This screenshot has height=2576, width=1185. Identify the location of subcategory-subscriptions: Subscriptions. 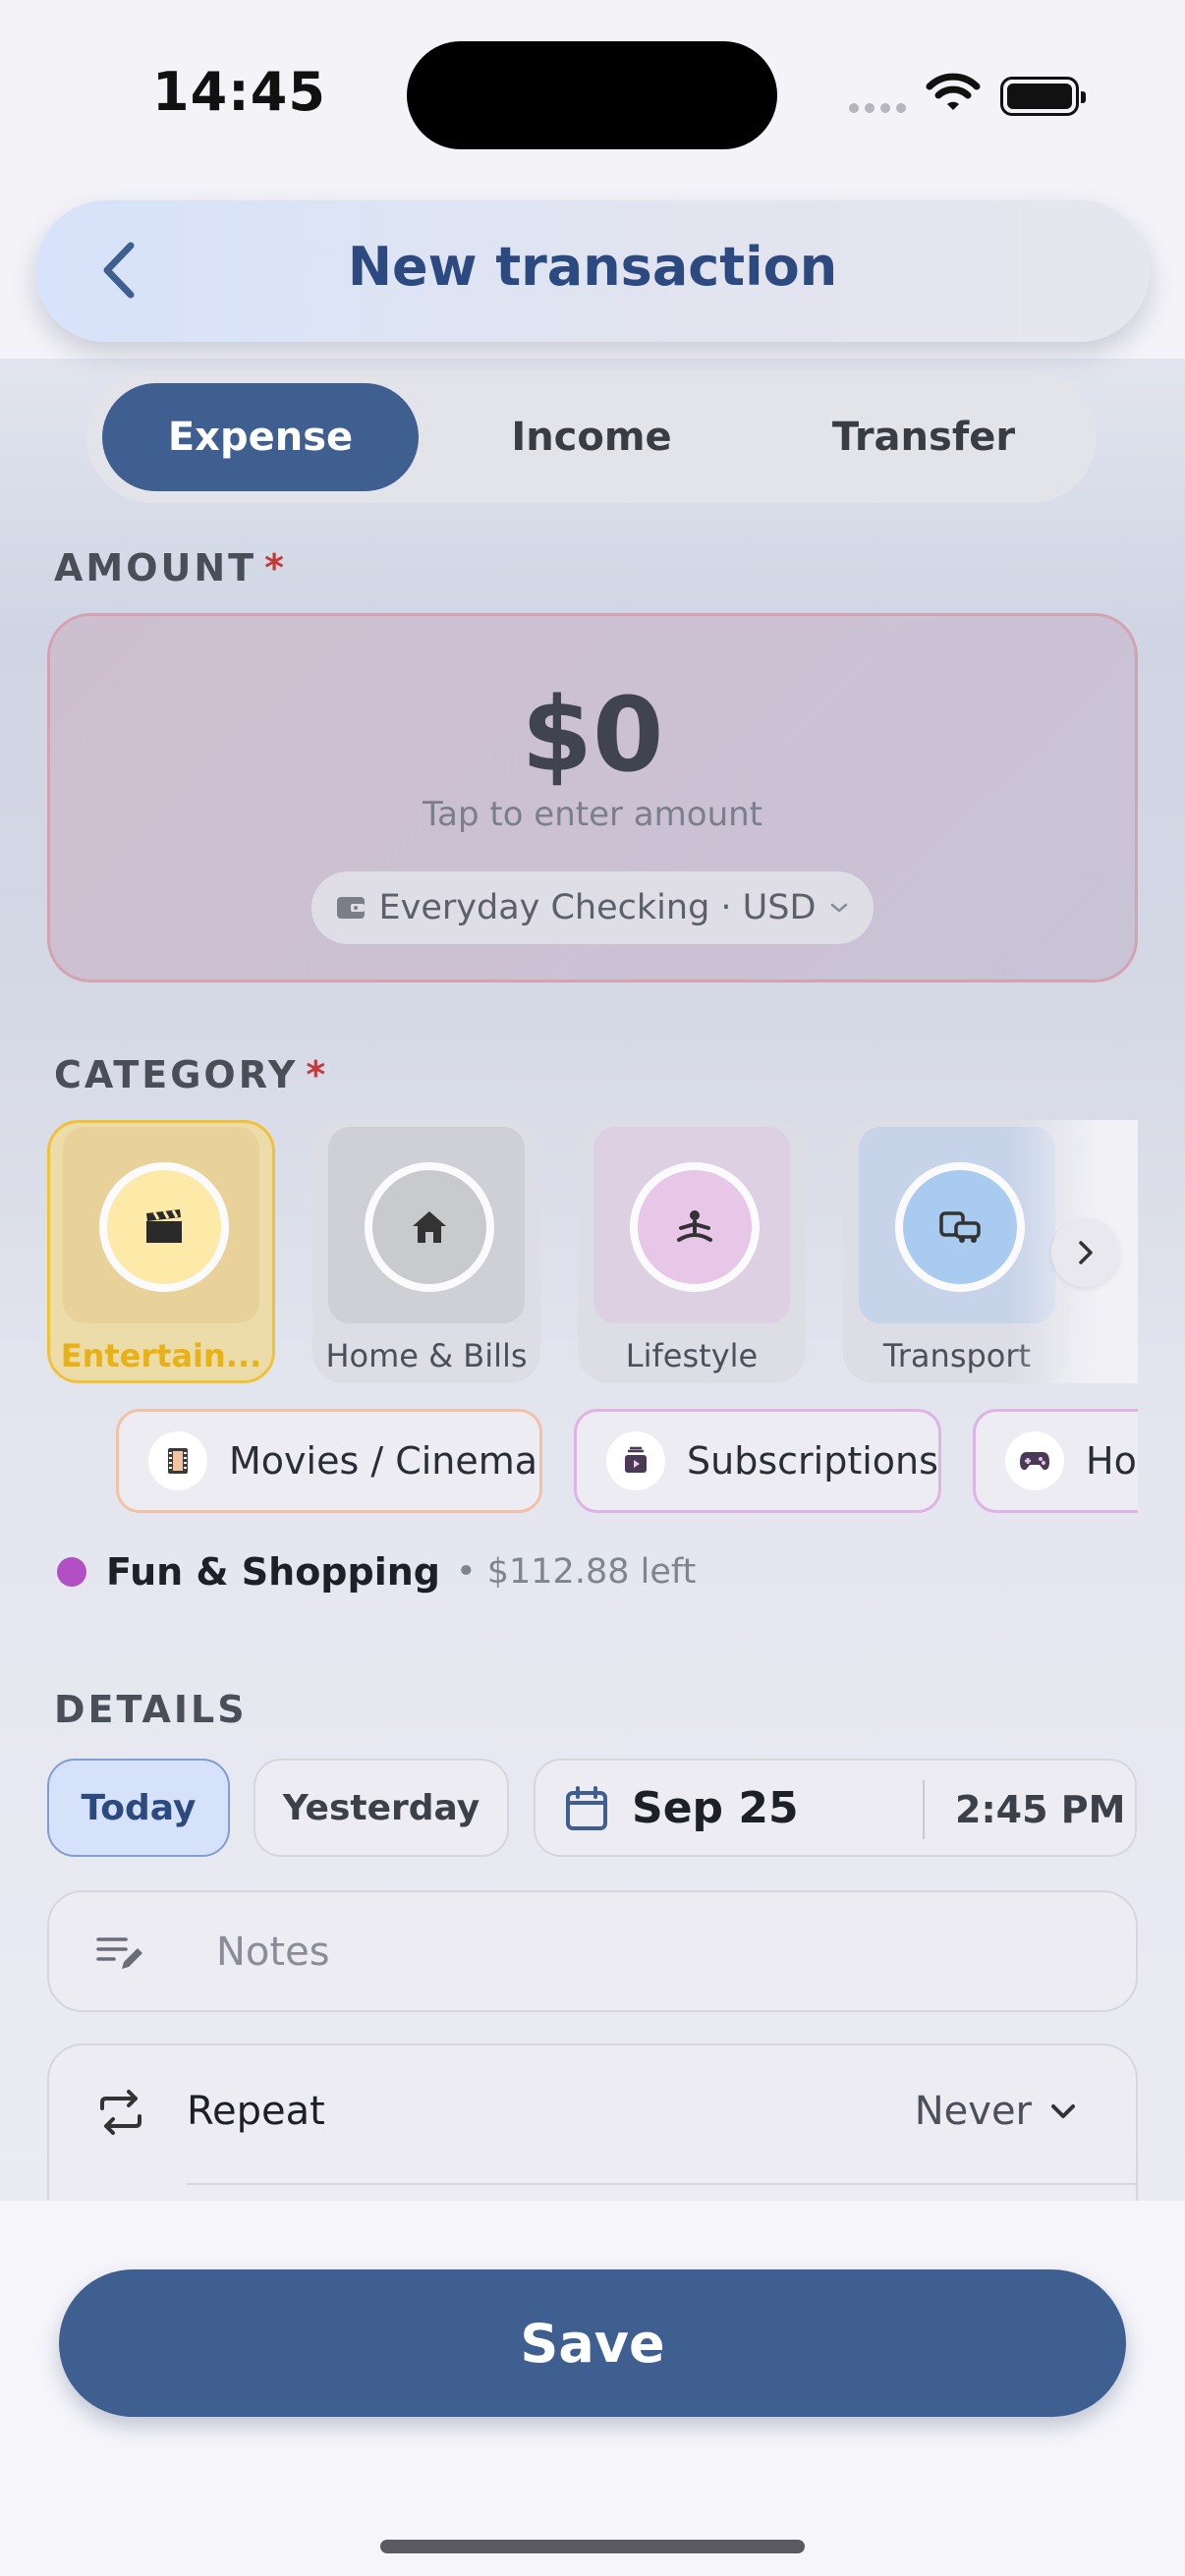
(757, 1461).